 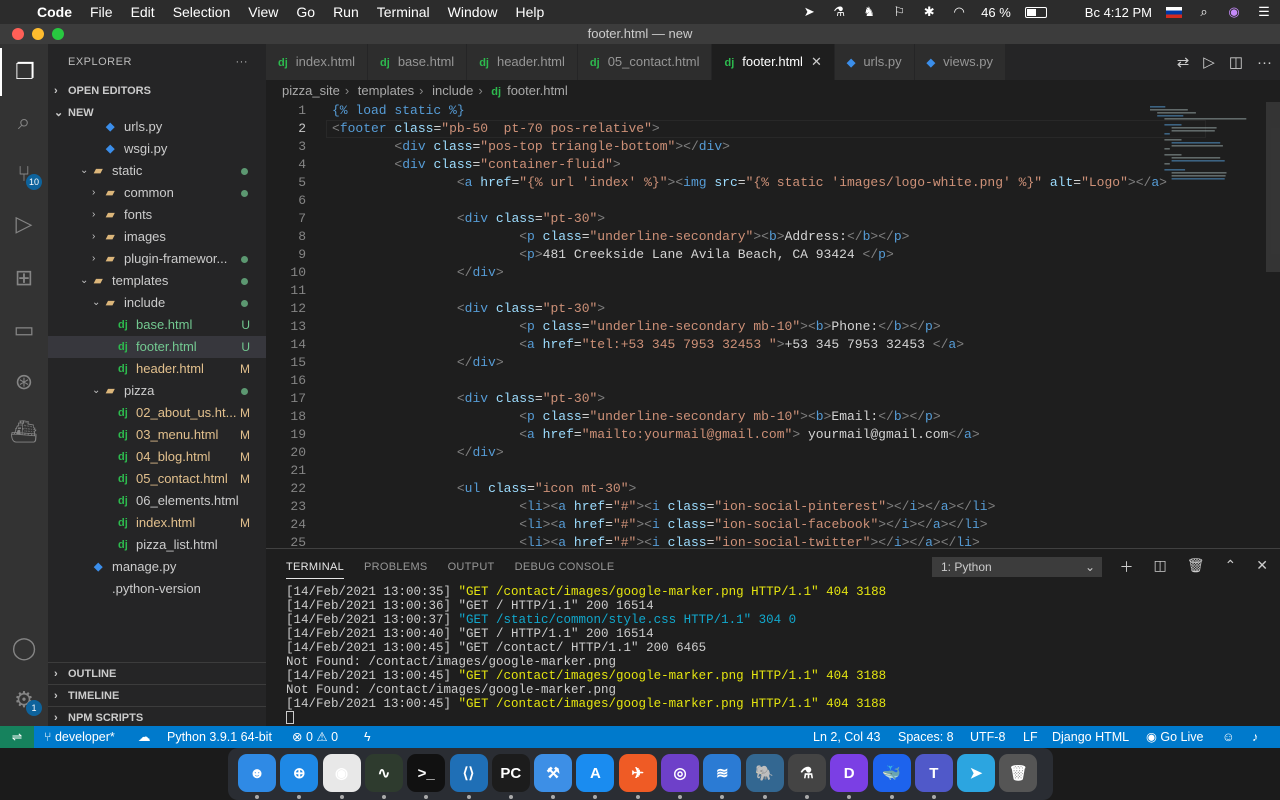 What do you see at coordinates (315, 737) in the screenshot?
I see `problems-indicator: ⊗ 0 ⚠ 0` at bounding box center [315, 737].